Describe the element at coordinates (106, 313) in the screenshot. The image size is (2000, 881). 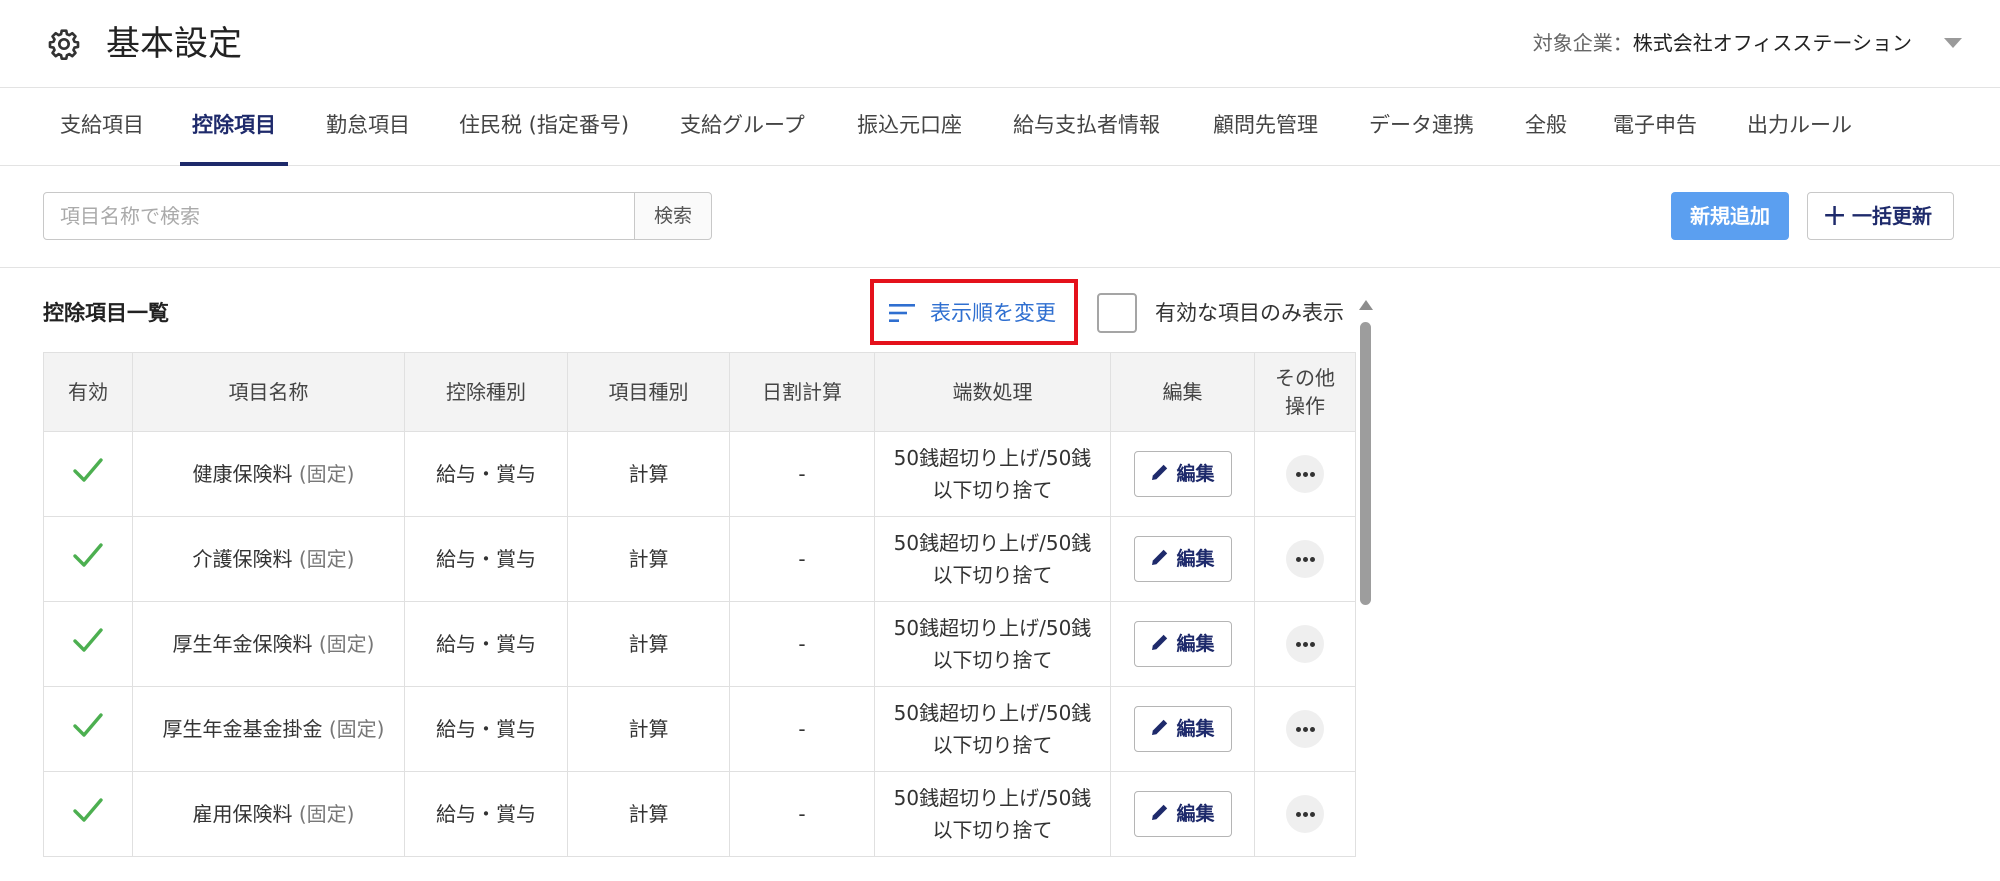
I see `list-title: 控除項目一覧` at that location.